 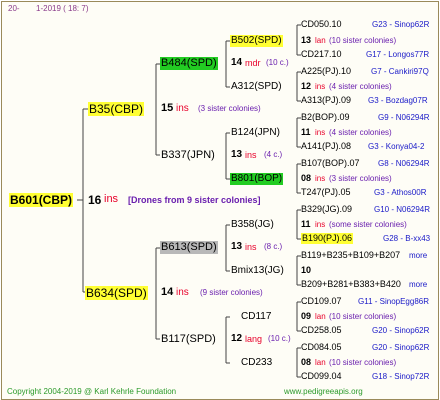 What do you see at coordinates (256, 41) in the screenshot?
I see `gen3-queen: B502(SPD)` at bounding box center [256, 41].